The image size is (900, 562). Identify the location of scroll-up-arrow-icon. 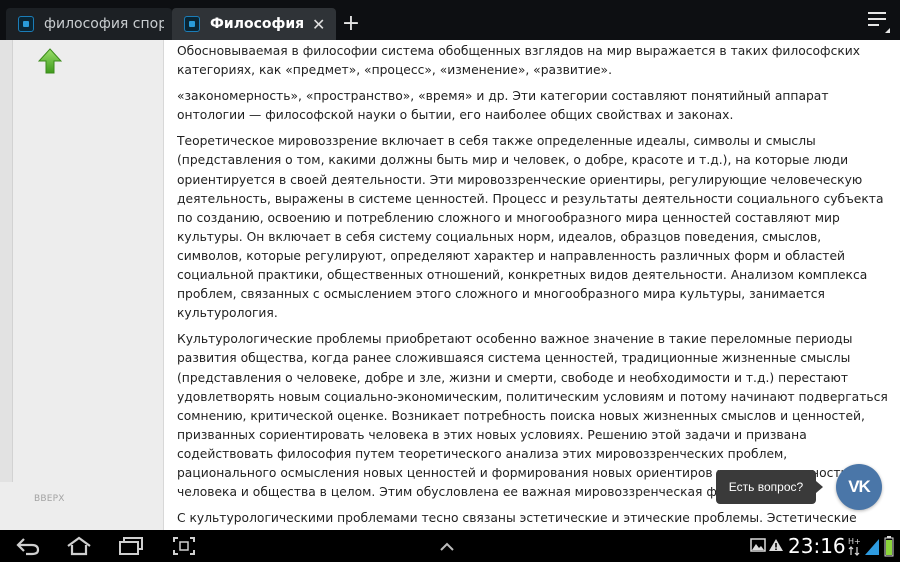
(50, 61).